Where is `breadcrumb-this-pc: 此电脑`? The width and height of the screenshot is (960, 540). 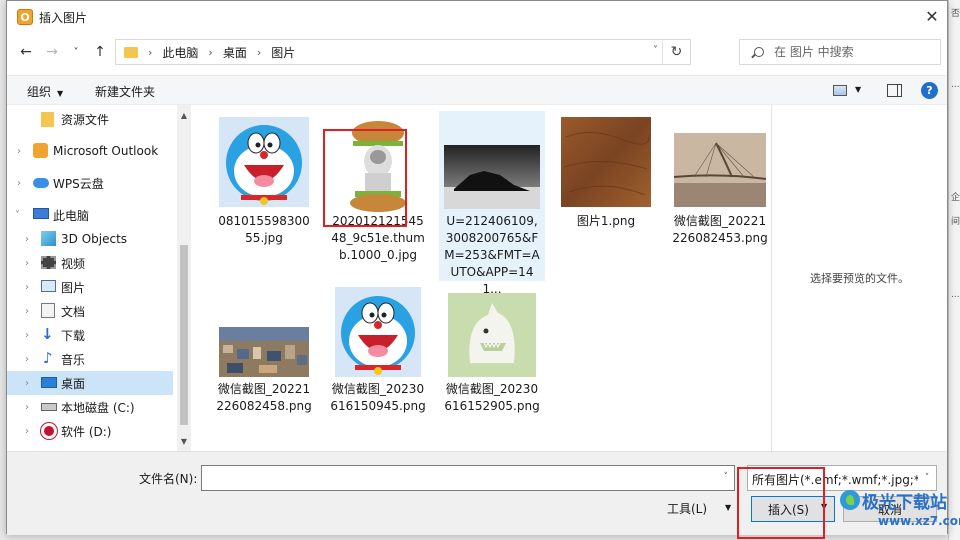
breadcrumb-this-pc: 此电脑 is located at coordinates (180, 52).